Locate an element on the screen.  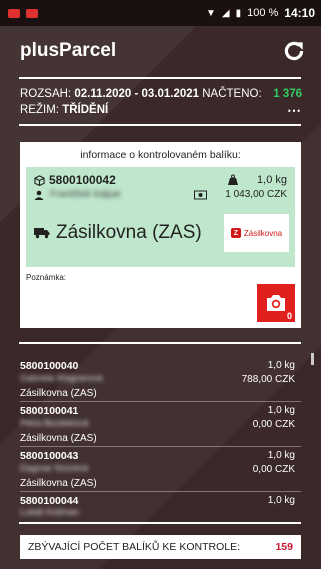
mode-value: TŘÍDĚNÍ is located at coordinates (85, 110).